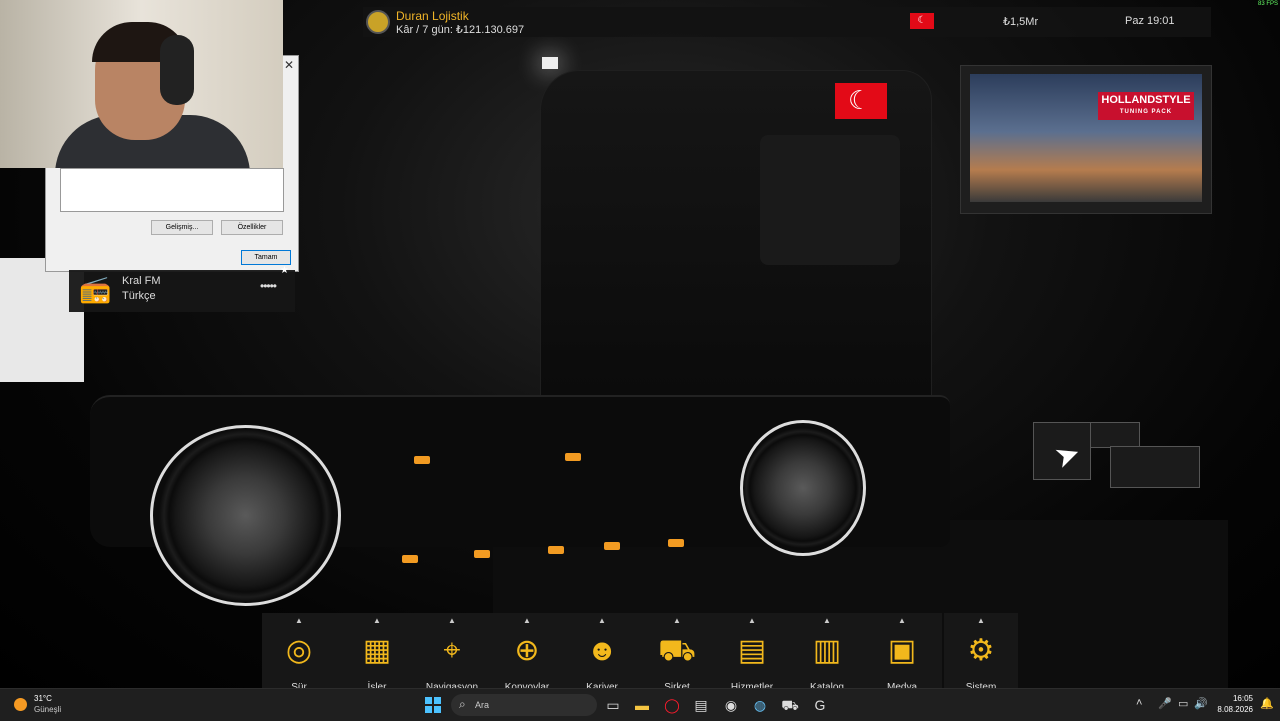 This screenshot has height=721, width=1280. Describe the element at coordinates (289, 65) in the screenshot. I see `close-icon: ✕` at that location.